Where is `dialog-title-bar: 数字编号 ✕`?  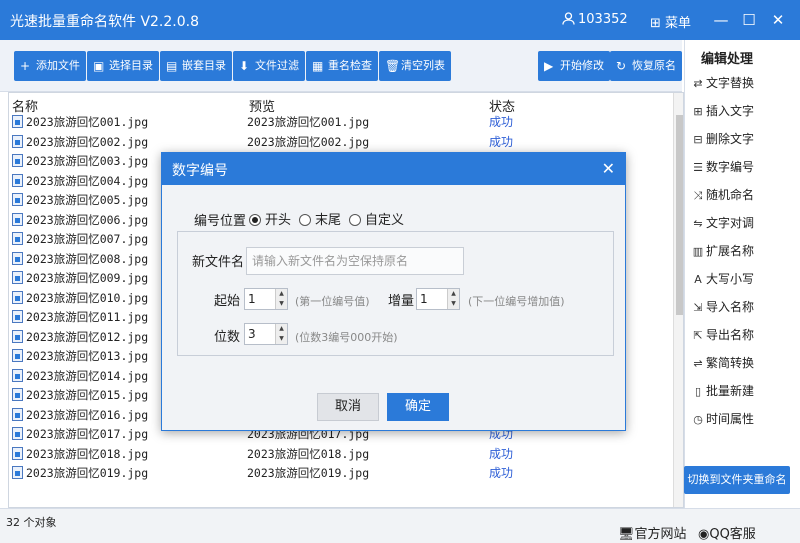
dialog-title-bar: 数字编号 ✕ is located at coordinates (393, 169).